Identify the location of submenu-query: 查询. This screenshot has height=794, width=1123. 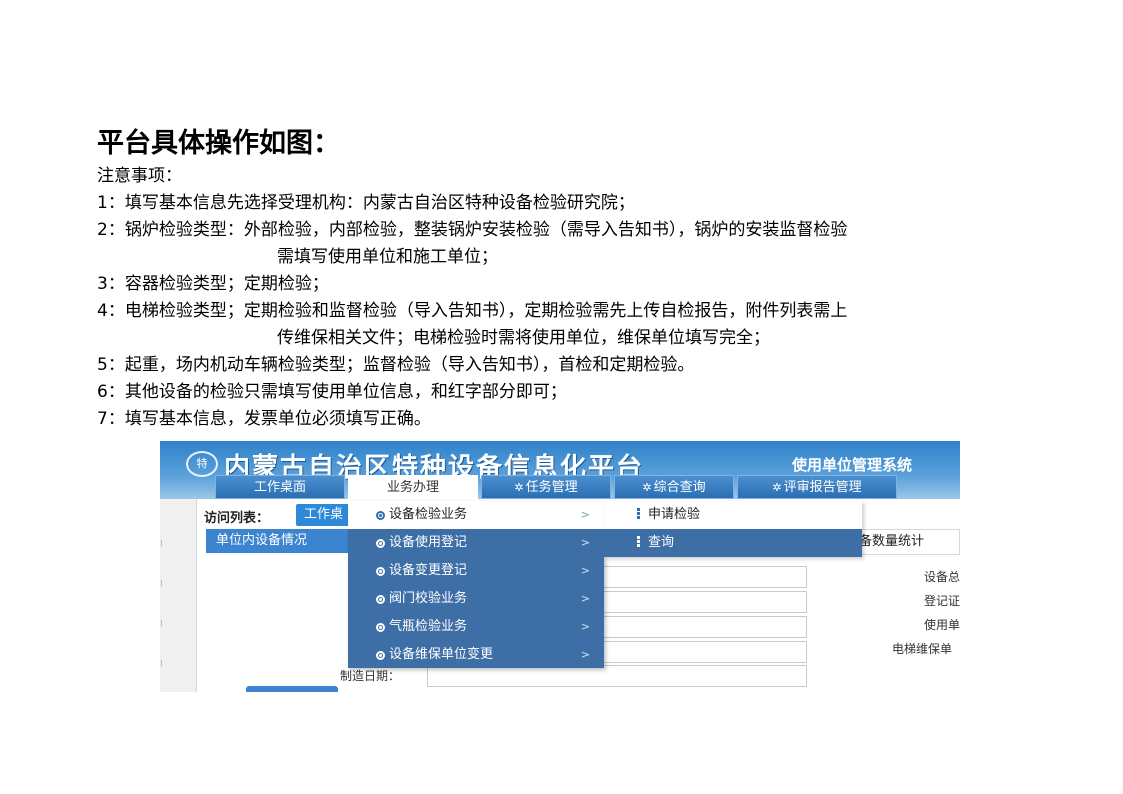
(733, 543).